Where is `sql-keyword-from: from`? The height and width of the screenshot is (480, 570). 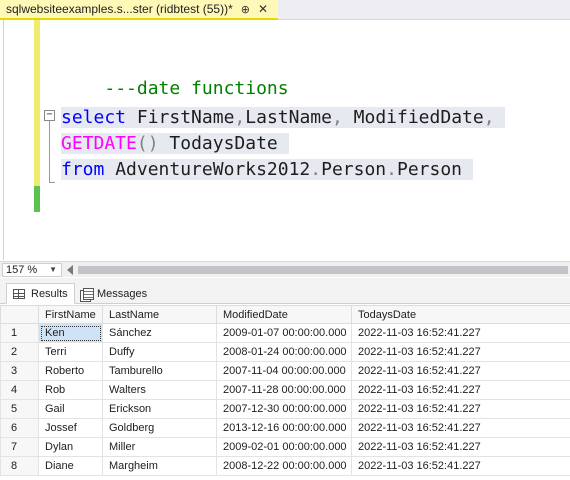
sql-keyword-from: from is located at coordinates (83, 169).